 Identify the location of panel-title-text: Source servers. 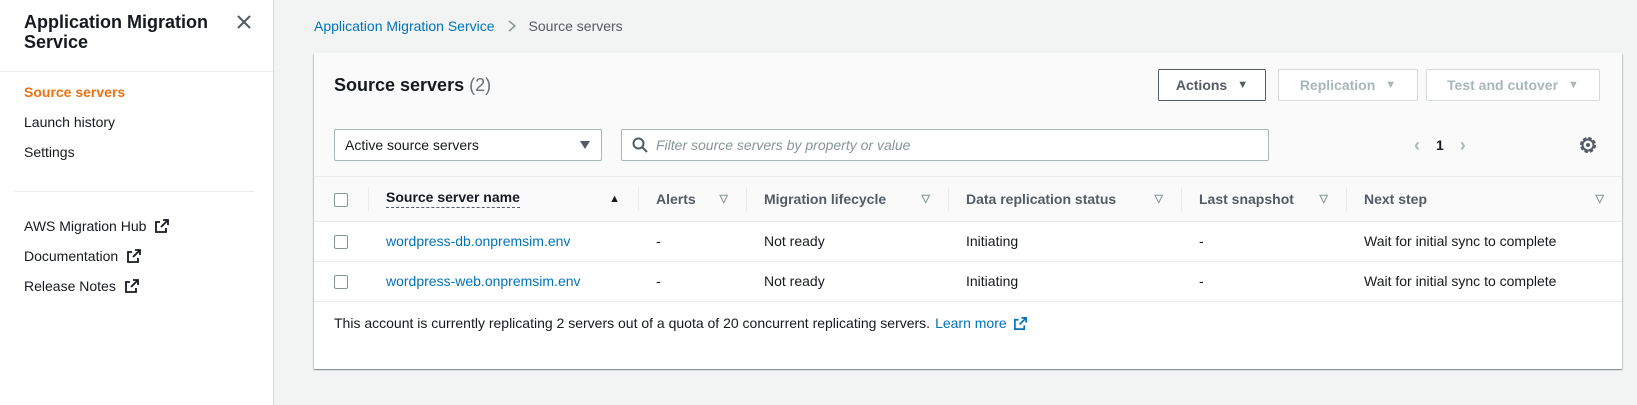
(399, 85).